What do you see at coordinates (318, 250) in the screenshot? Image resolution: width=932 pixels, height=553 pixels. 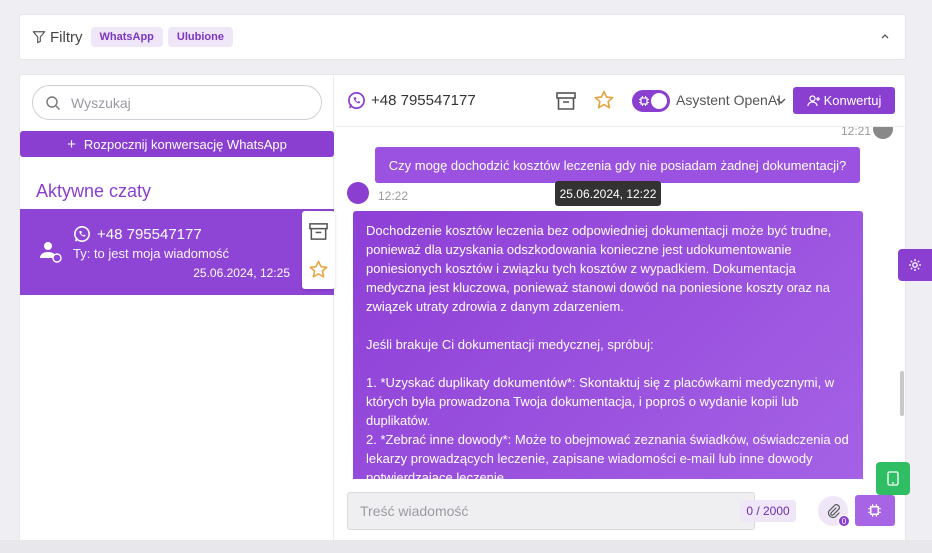 I see `chat-actions-menu` at bounding box center [318, 250].